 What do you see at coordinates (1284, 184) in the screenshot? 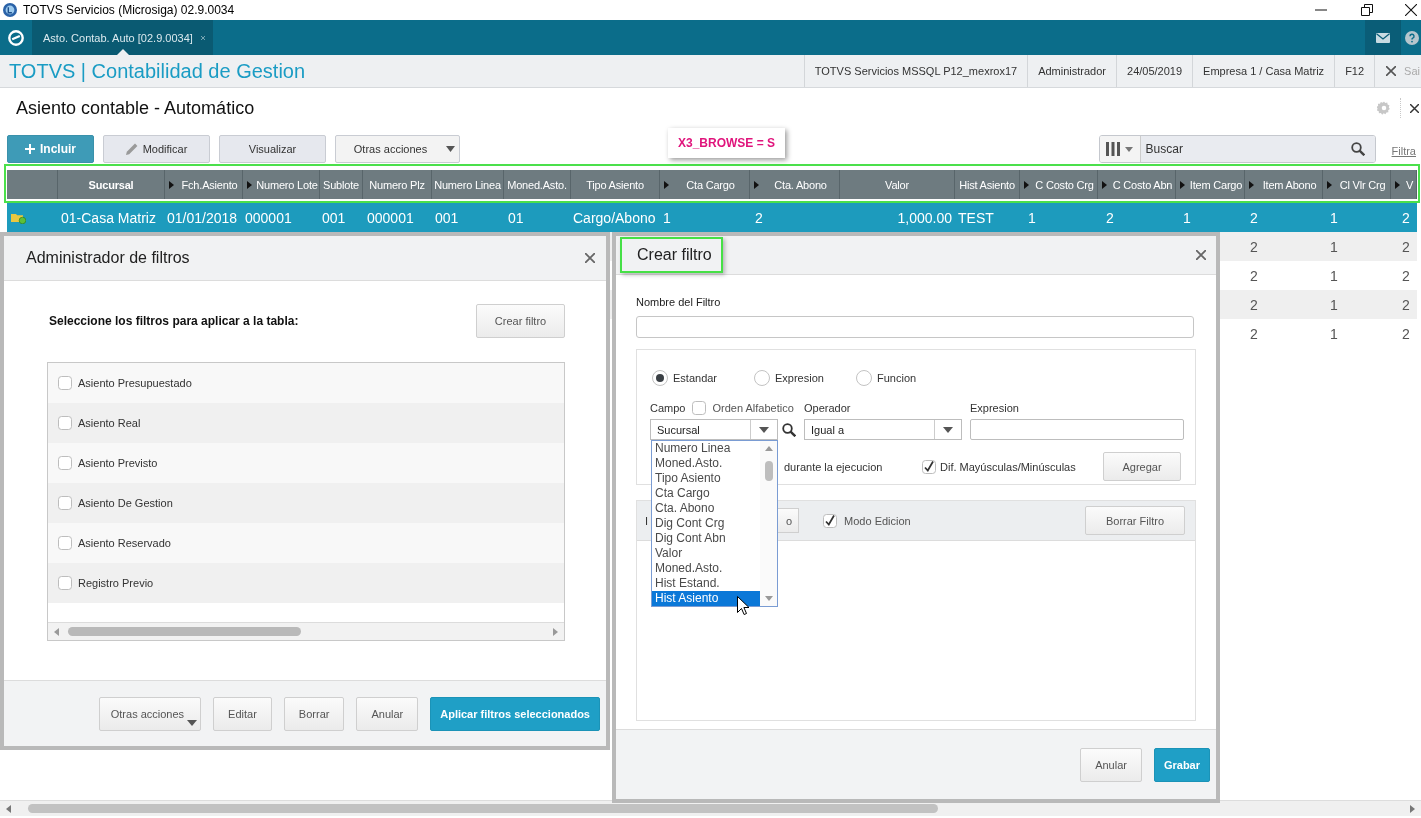
I see `column-header: Item Abono` at bounding box center [1284, 184].